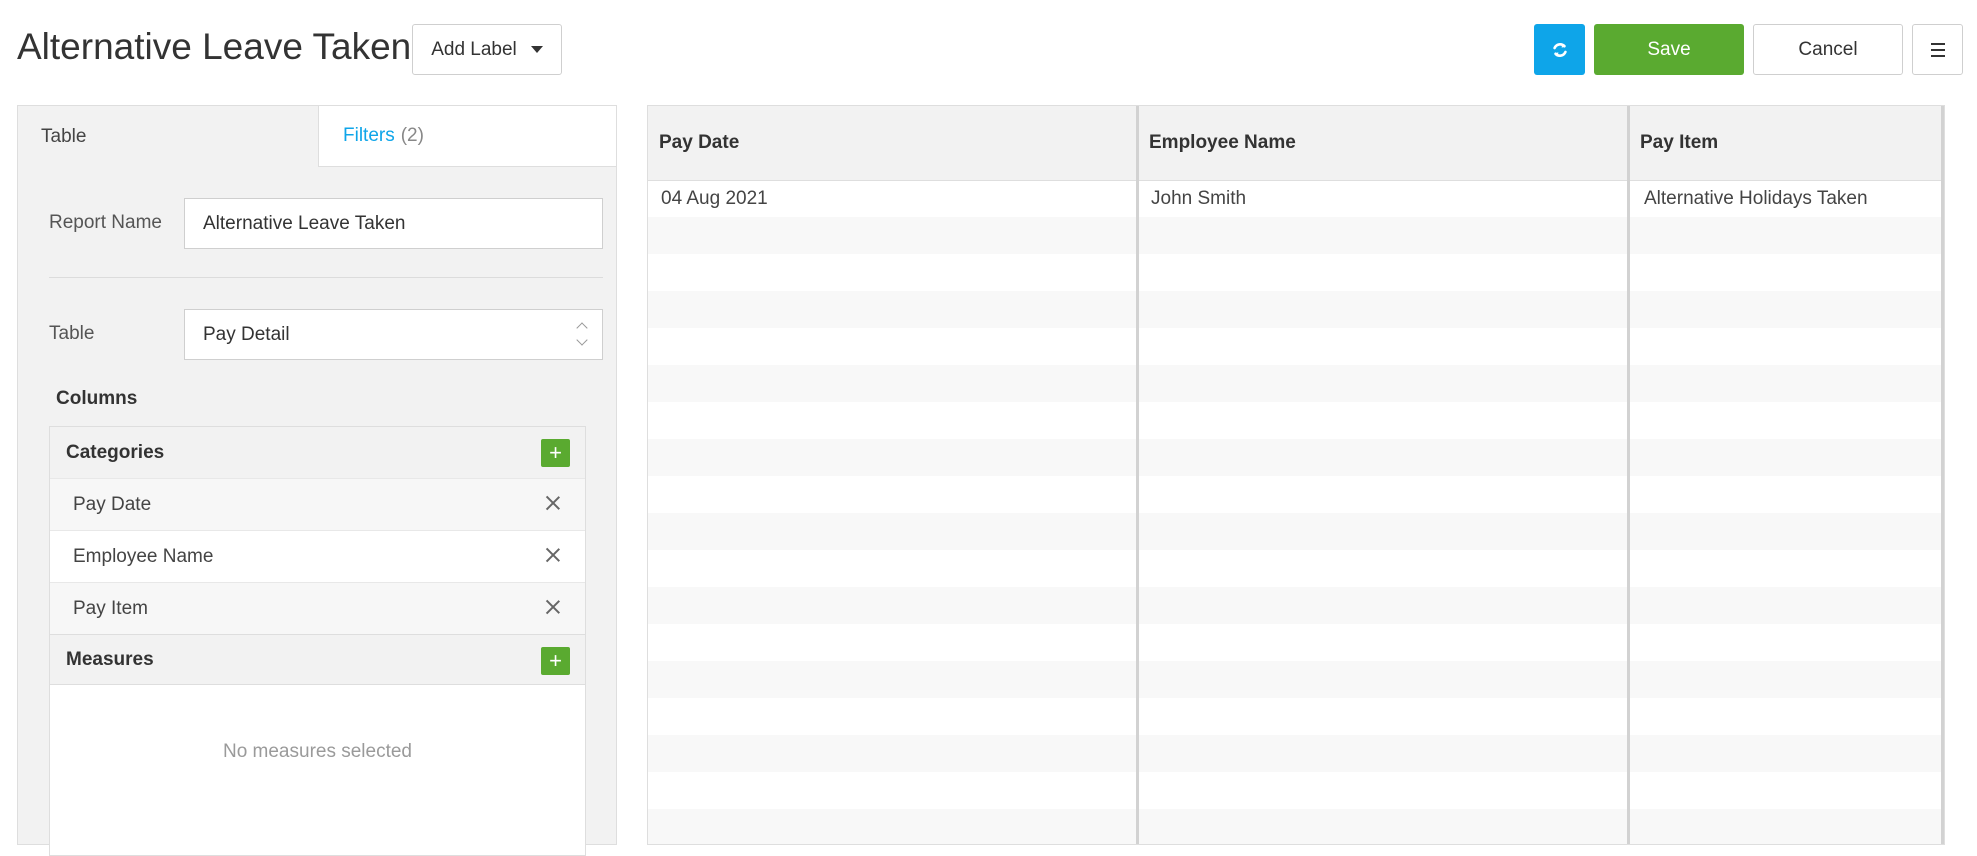 The height and width of the screenshot is (856, 1977). Describe the element at coordinates (317, 659) in the screenshot. I see `measures-header: Measures +` at that location.